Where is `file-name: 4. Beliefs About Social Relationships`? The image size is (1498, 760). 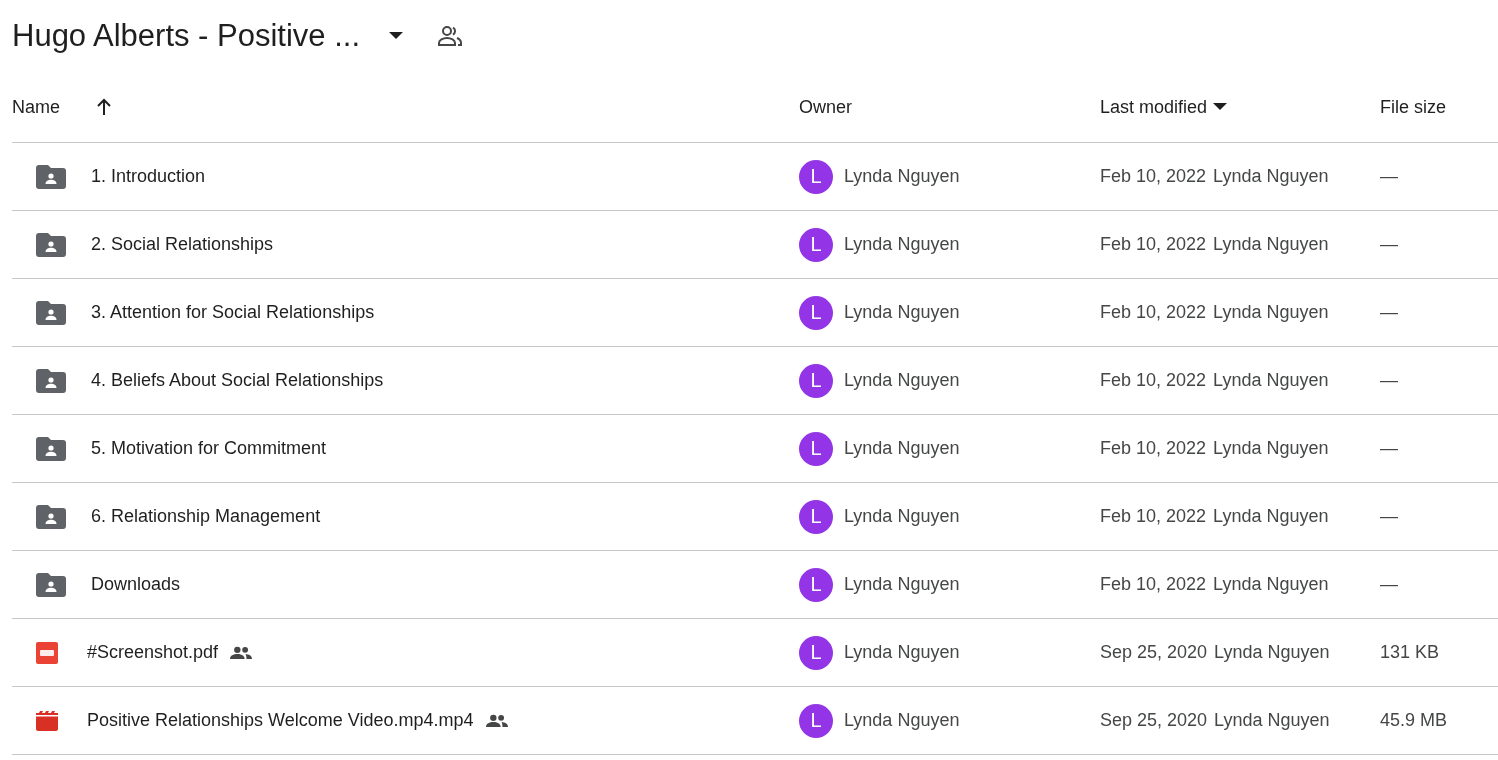 file-name: 4. Beliefs About Social Relationships is located at coordinates (237, 380).